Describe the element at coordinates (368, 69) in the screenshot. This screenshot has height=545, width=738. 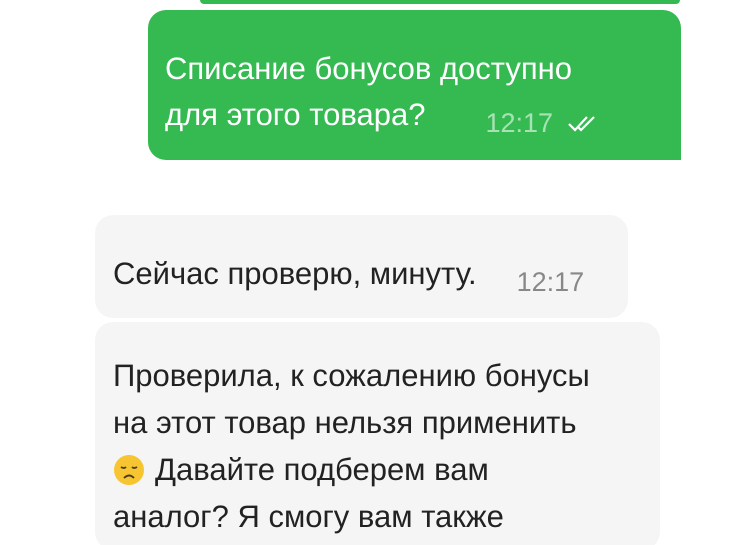
I see `message-text: Списание бонусов доступно` at that location.